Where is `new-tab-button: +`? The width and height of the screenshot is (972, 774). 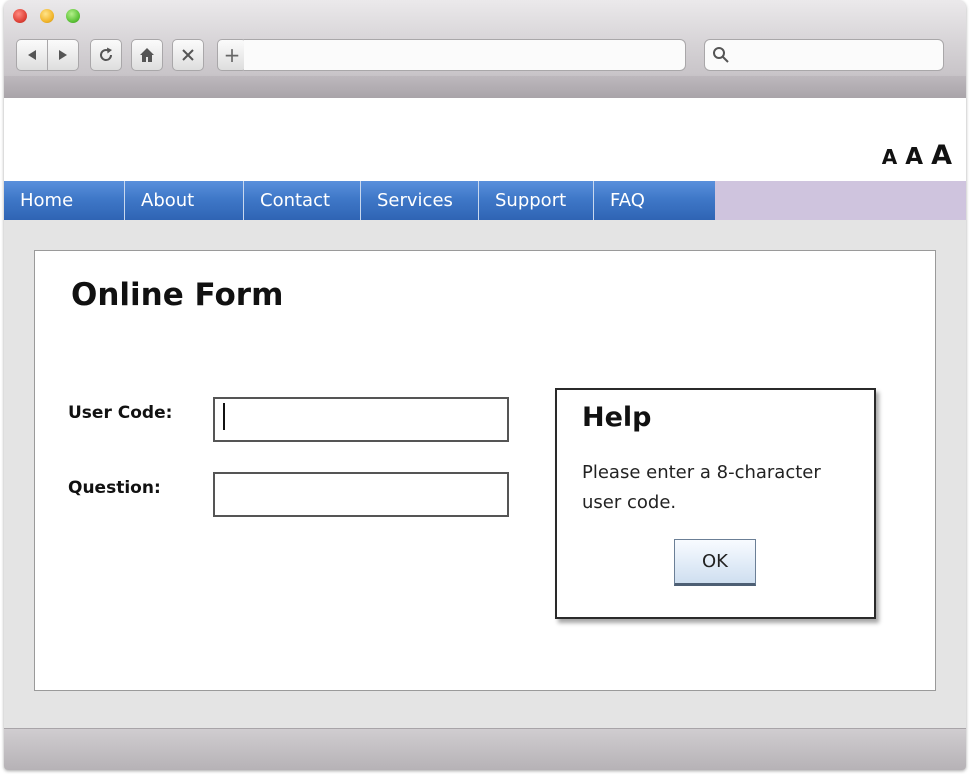 new-tab-button: + is located at coordinates (232, 55).